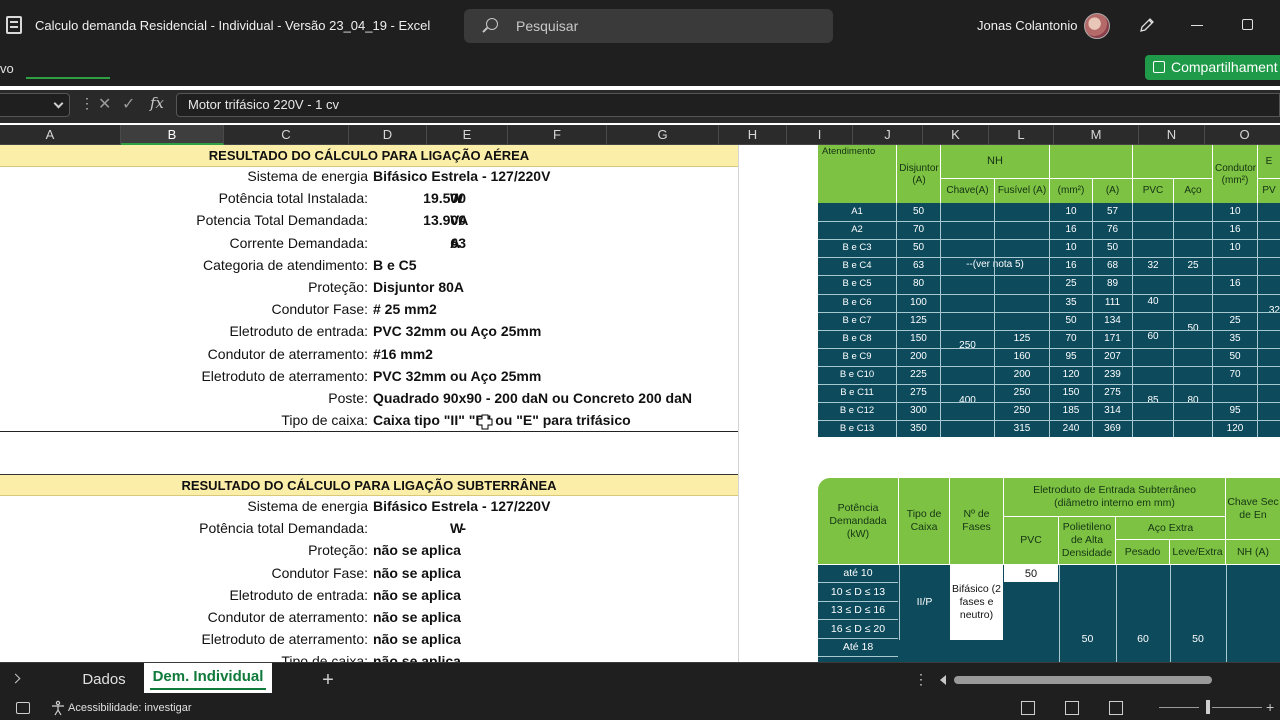  I want to click on subterranea-row: Potência total Demandada: - W, so click(369, 529).